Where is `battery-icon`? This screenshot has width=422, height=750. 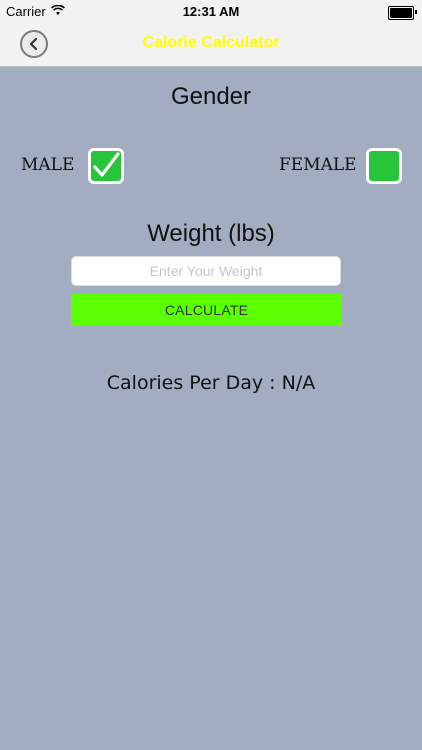
battery-icon is located at coordinates (402, 13).